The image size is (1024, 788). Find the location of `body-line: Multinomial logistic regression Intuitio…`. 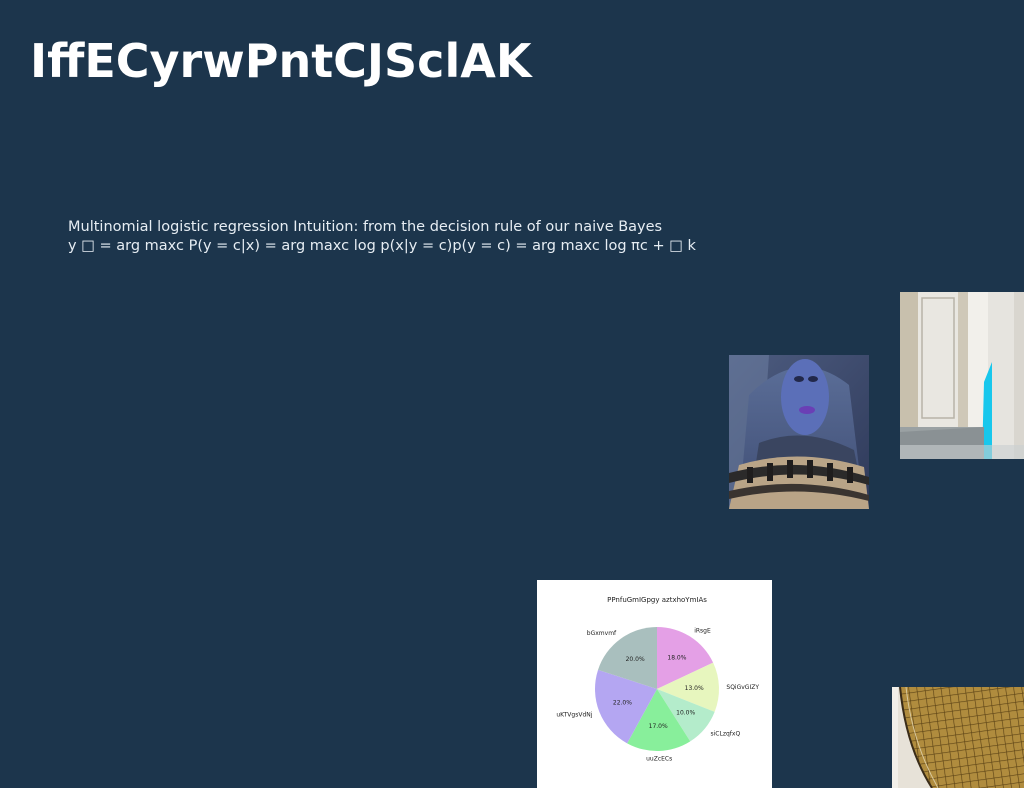

body-line: Multinomial logistic regression Intuitio… is located at coordinates (365, 227).